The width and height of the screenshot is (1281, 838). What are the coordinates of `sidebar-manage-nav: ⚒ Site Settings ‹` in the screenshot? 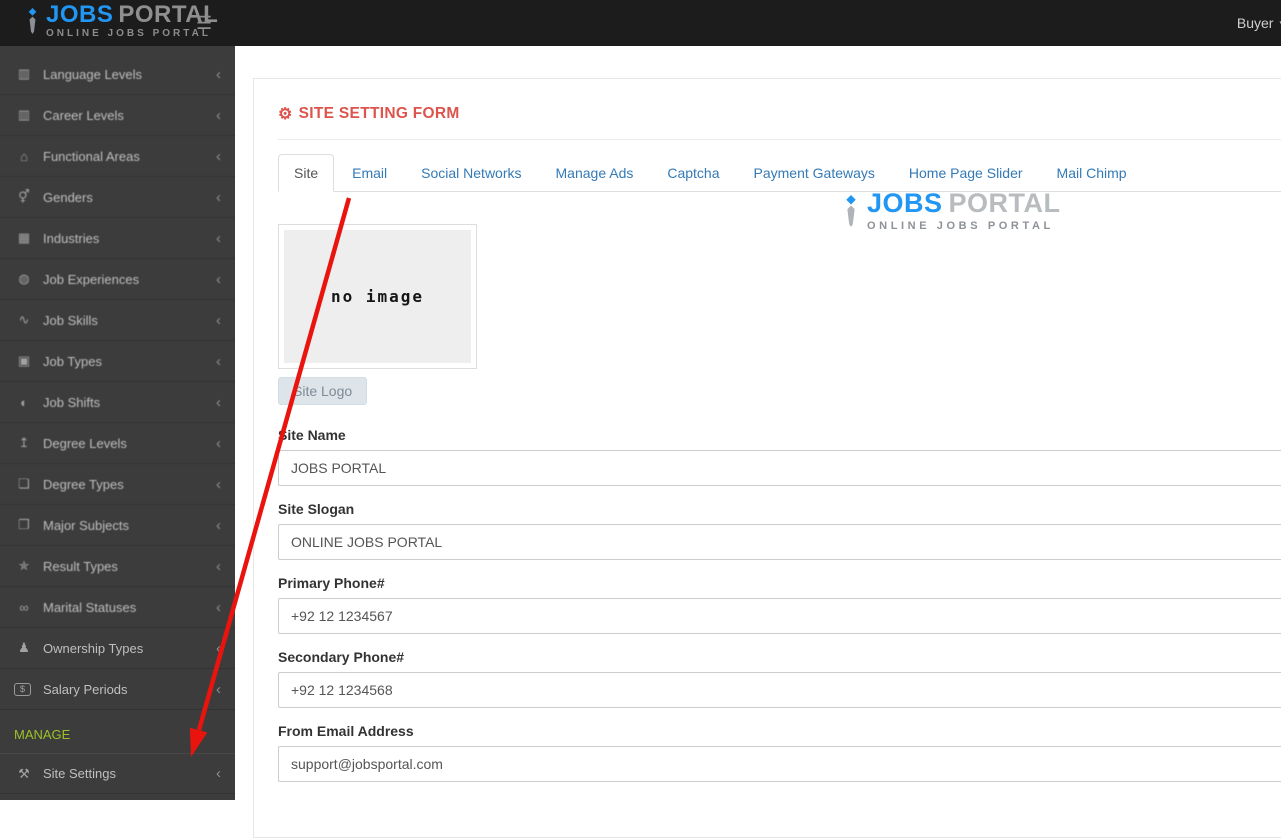 It's located at (117, 773).